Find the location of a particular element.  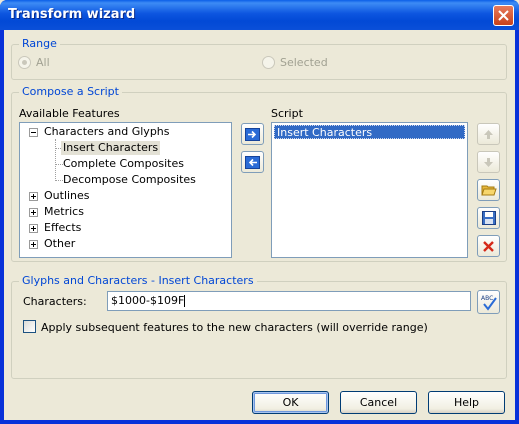

svg-text: ABC is located at coordinates (487, 298).